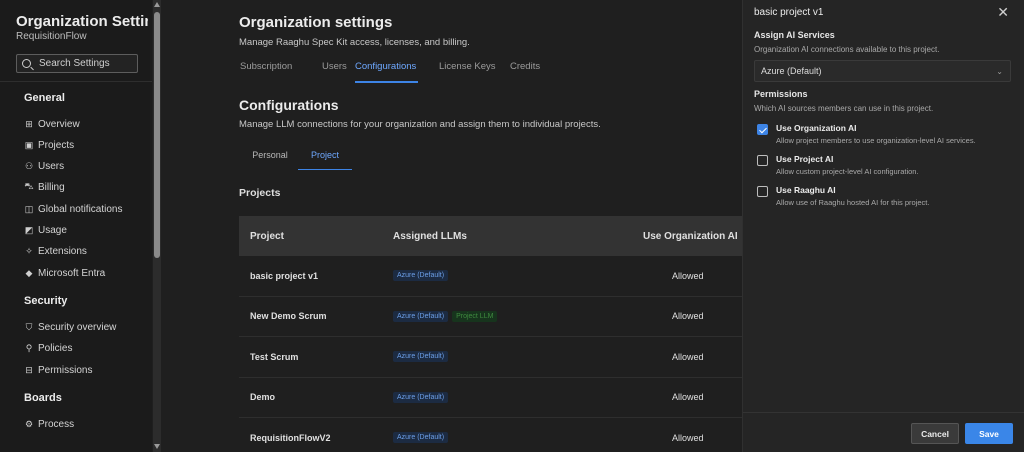 This screenshot has width=1024, height=452. Describe the element at coordinates (51, 36) in the screenshot. I see `sidebar-org-name: RequisitionFlow` at that location.